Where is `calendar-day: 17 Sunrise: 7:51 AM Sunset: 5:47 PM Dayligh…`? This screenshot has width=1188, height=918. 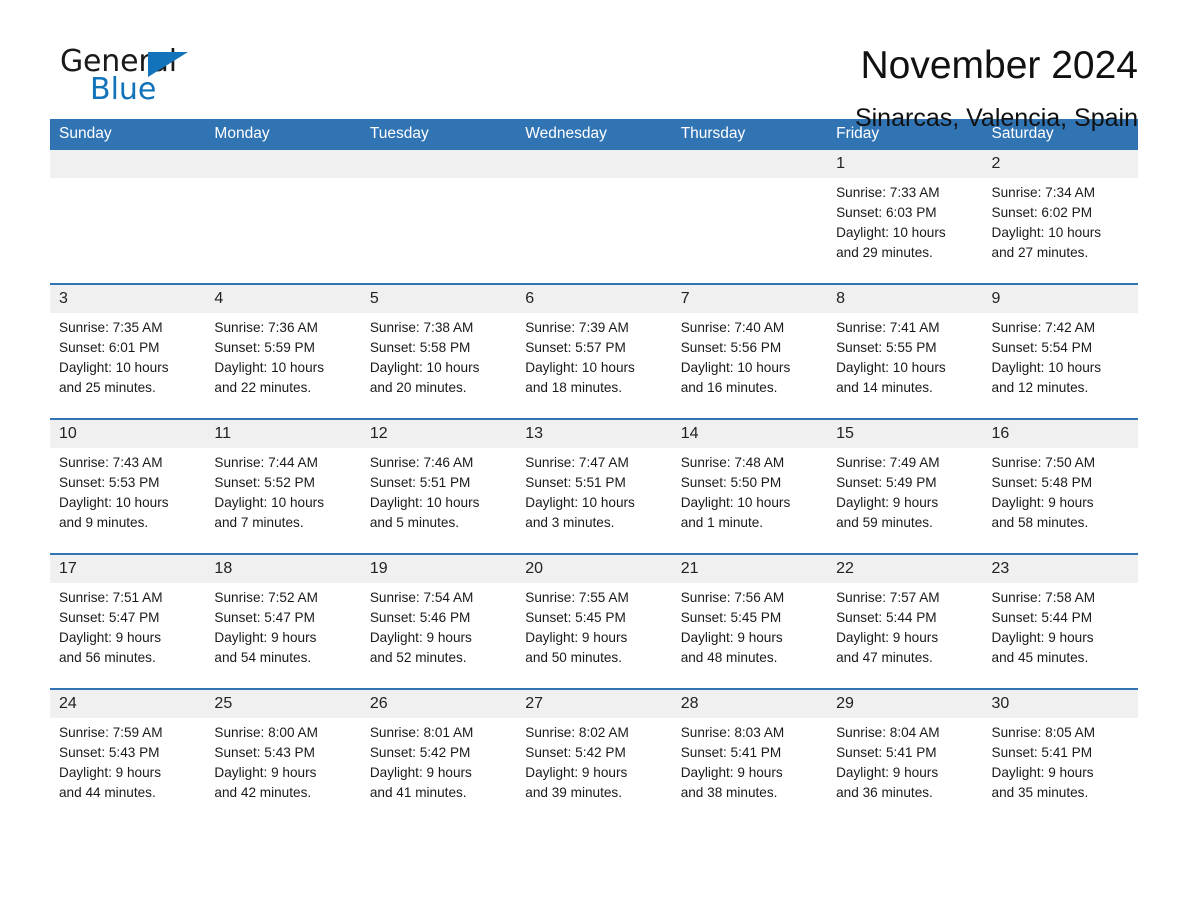
calendar-day: 17 Sunrise: 7:51 AM Sunset: 5:47 PM Dayligh… is located at coordinates (128, 621).